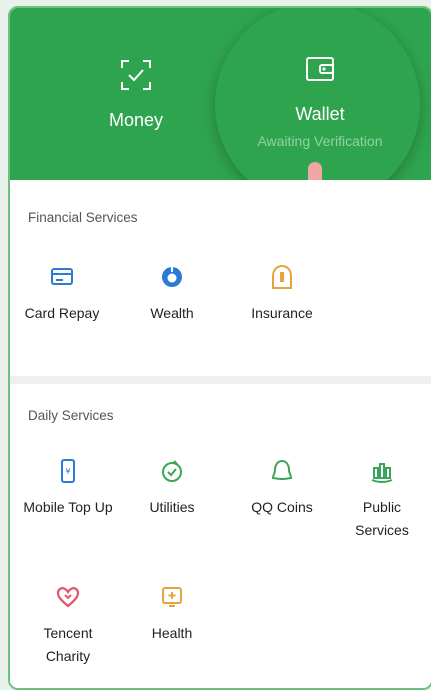 The image size is (431, 690). Describe the element at coordinates (320, 114) in the screenshot. I see `wallet-label: Wallet` at that location.